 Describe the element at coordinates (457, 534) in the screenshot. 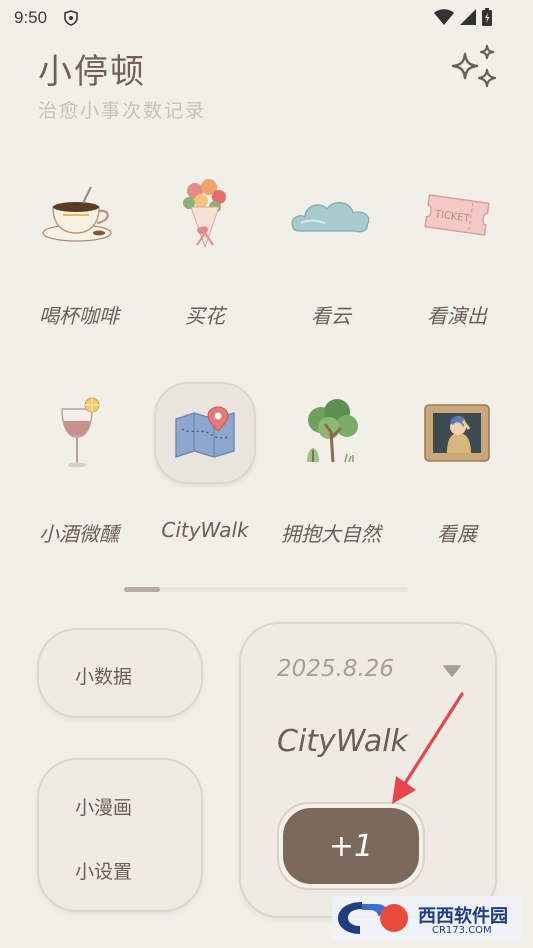

I see `activity-label: 看展` at that location.